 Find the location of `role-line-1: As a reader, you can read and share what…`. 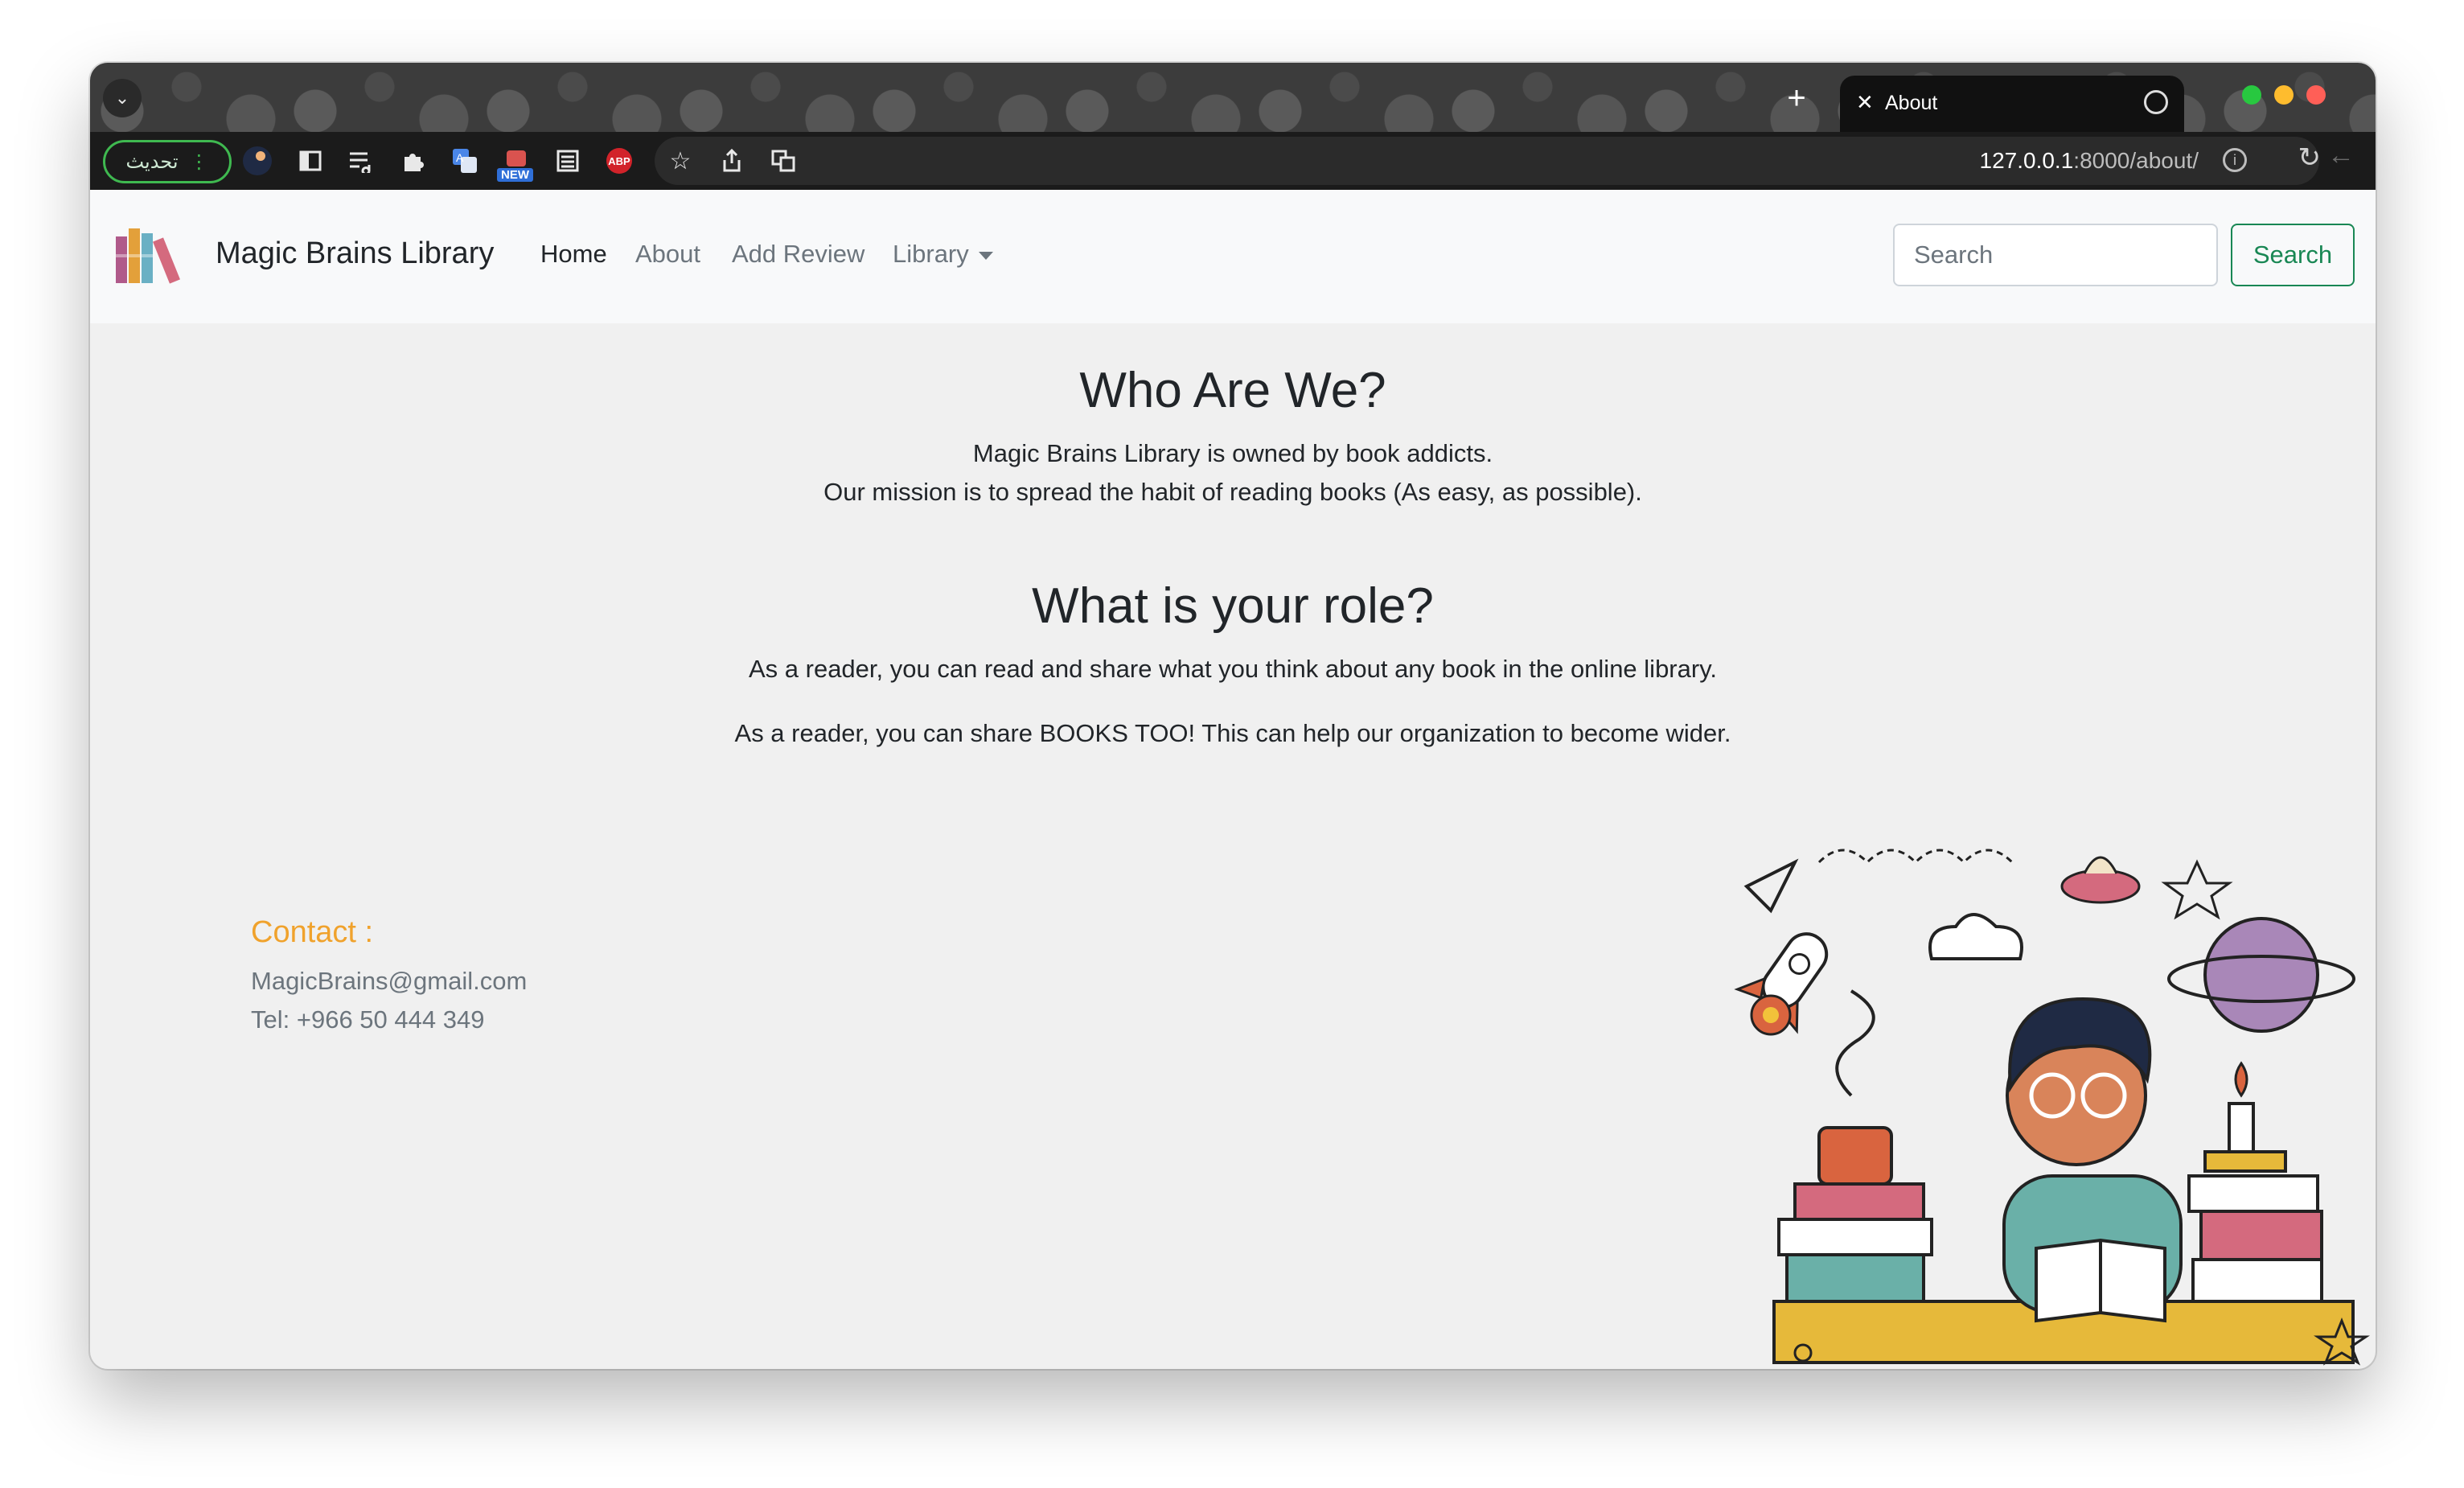

role-line-1: As a reader, you can read and share what… is located at coordinates (1233, 669).